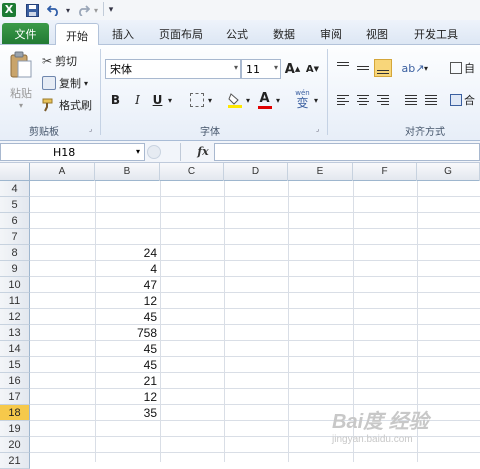  What do you see at coordinates (127, 413) in the screenshot?
I see `cell-b18: 35` at bounding box center [127, 413].